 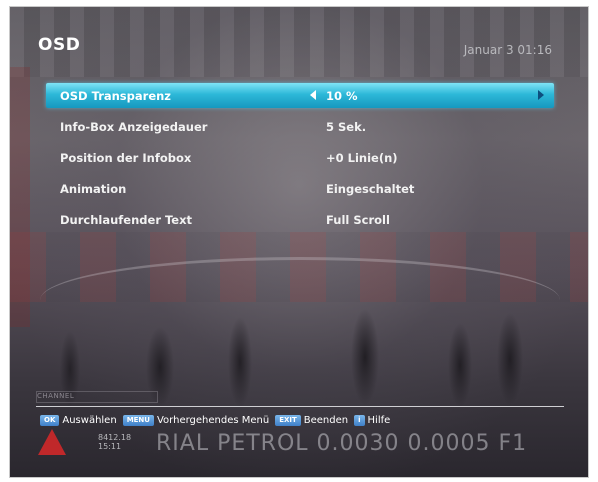 I want to click on help-divider, so click(x=300, y=406).